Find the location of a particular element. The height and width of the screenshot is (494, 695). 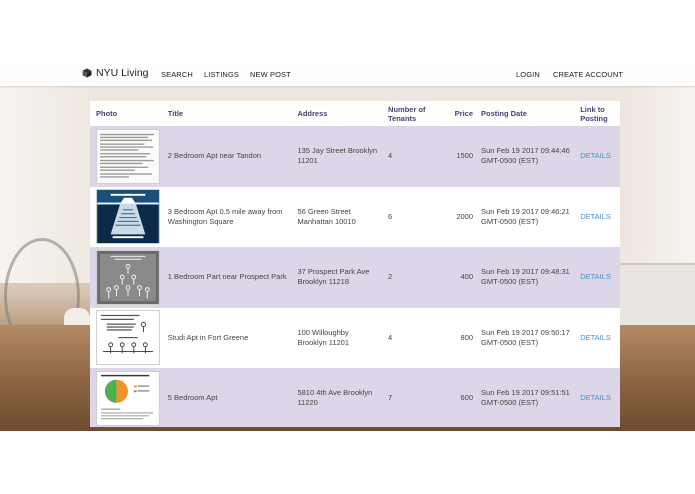

title-cell: Studi Apt in Fort Greene is located at coordinates (232, 337).